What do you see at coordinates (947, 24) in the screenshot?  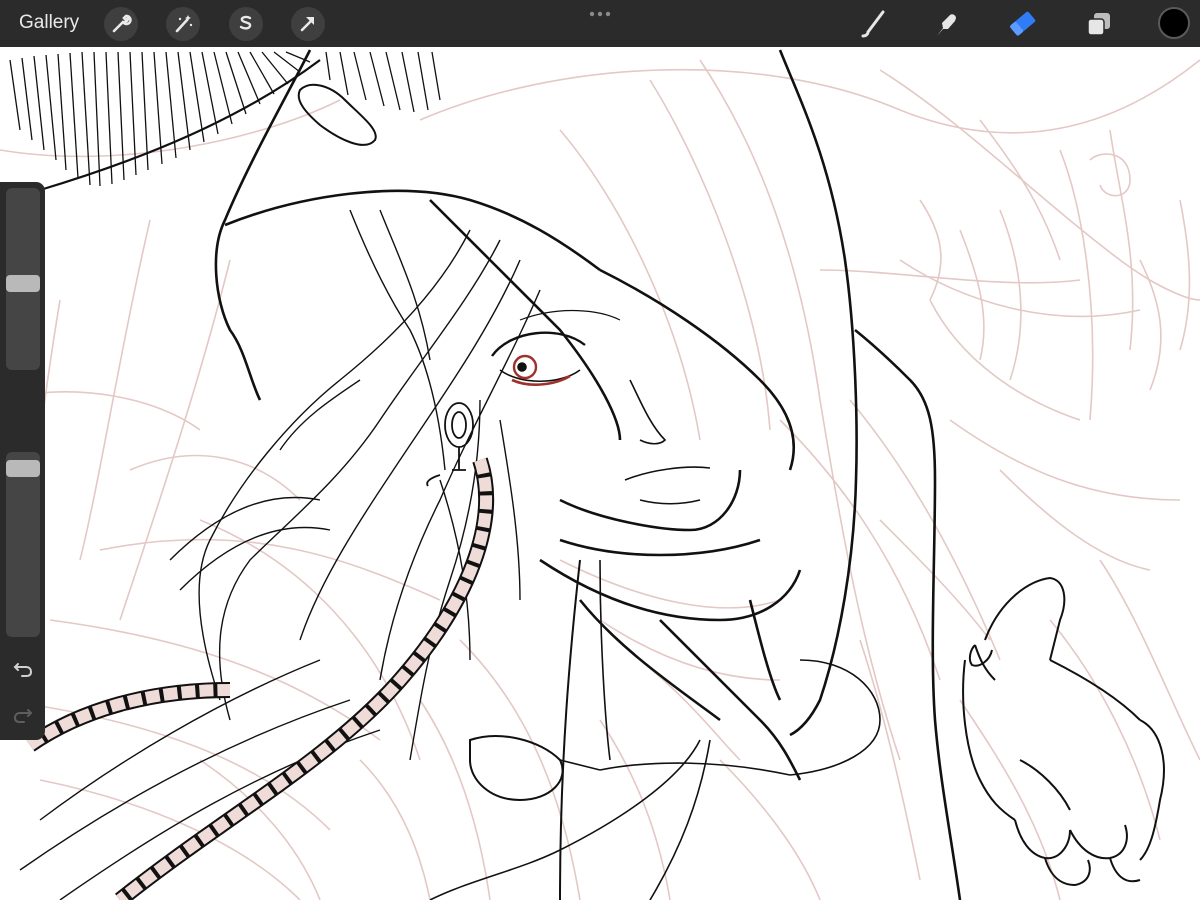 I see `smudge-icon` at bounding box center [947, 24].